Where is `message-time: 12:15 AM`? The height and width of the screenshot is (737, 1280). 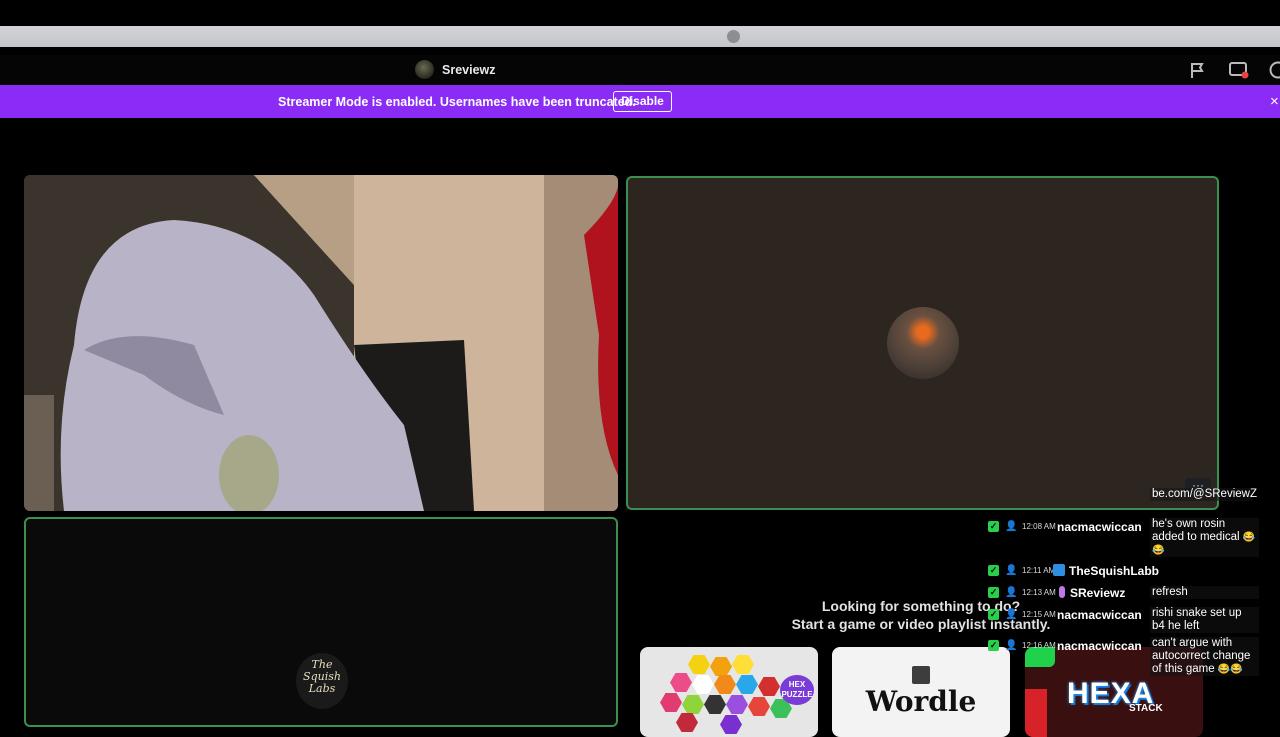 message-time: 12:15 AM is located at coordinates (1039, 614).